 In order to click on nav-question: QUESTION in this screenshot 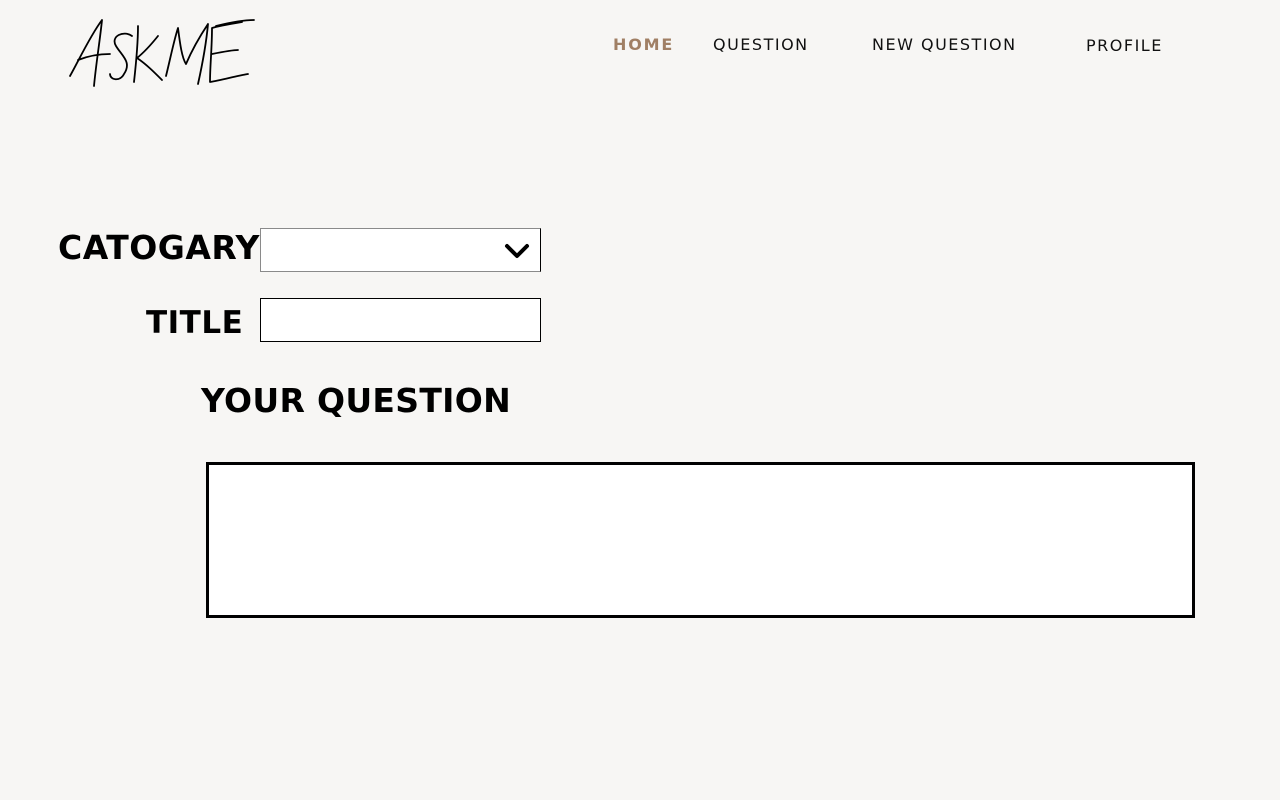, I will do `click(761, 45)`.